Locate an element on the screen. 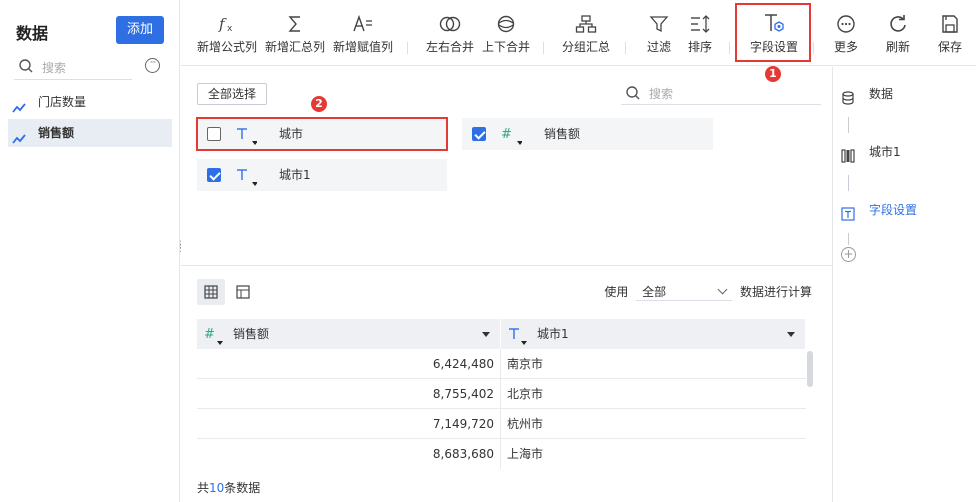  step-data: 数据 is located at coordinates (904, 94).